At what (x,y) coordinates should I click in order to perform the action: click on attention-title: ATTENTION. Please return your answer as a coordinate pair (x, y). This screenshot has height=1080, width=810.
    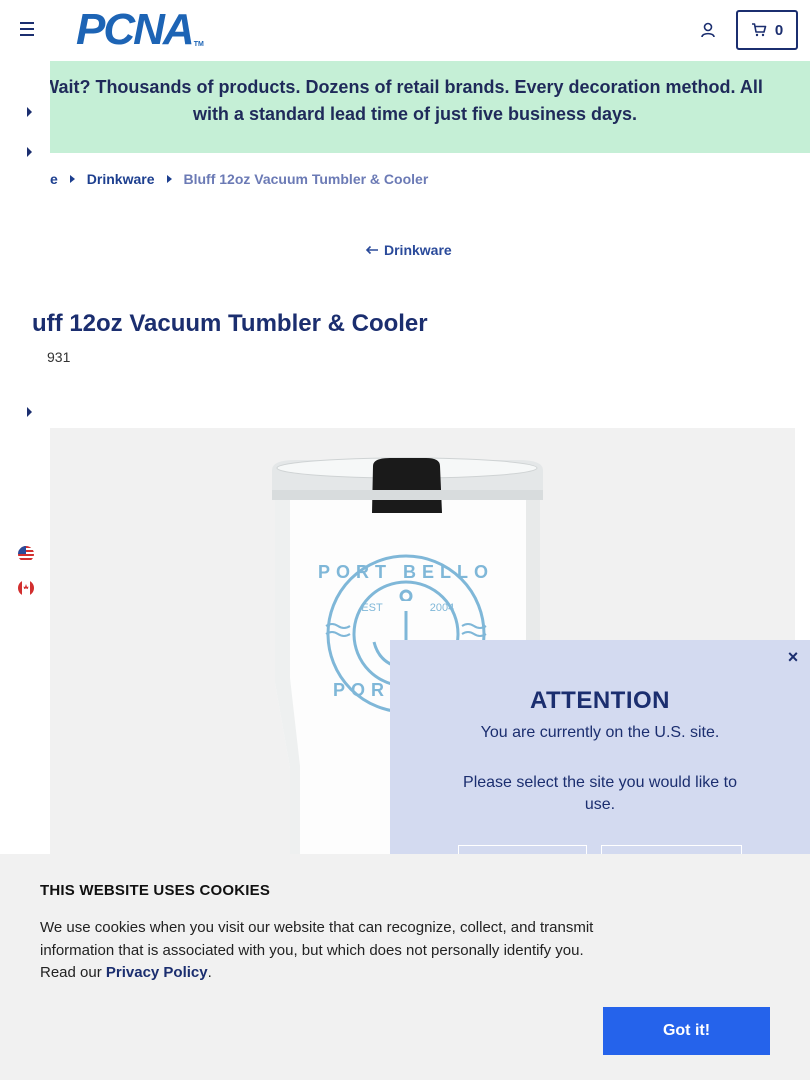
    Looking at the image, I should click on (600, 700).